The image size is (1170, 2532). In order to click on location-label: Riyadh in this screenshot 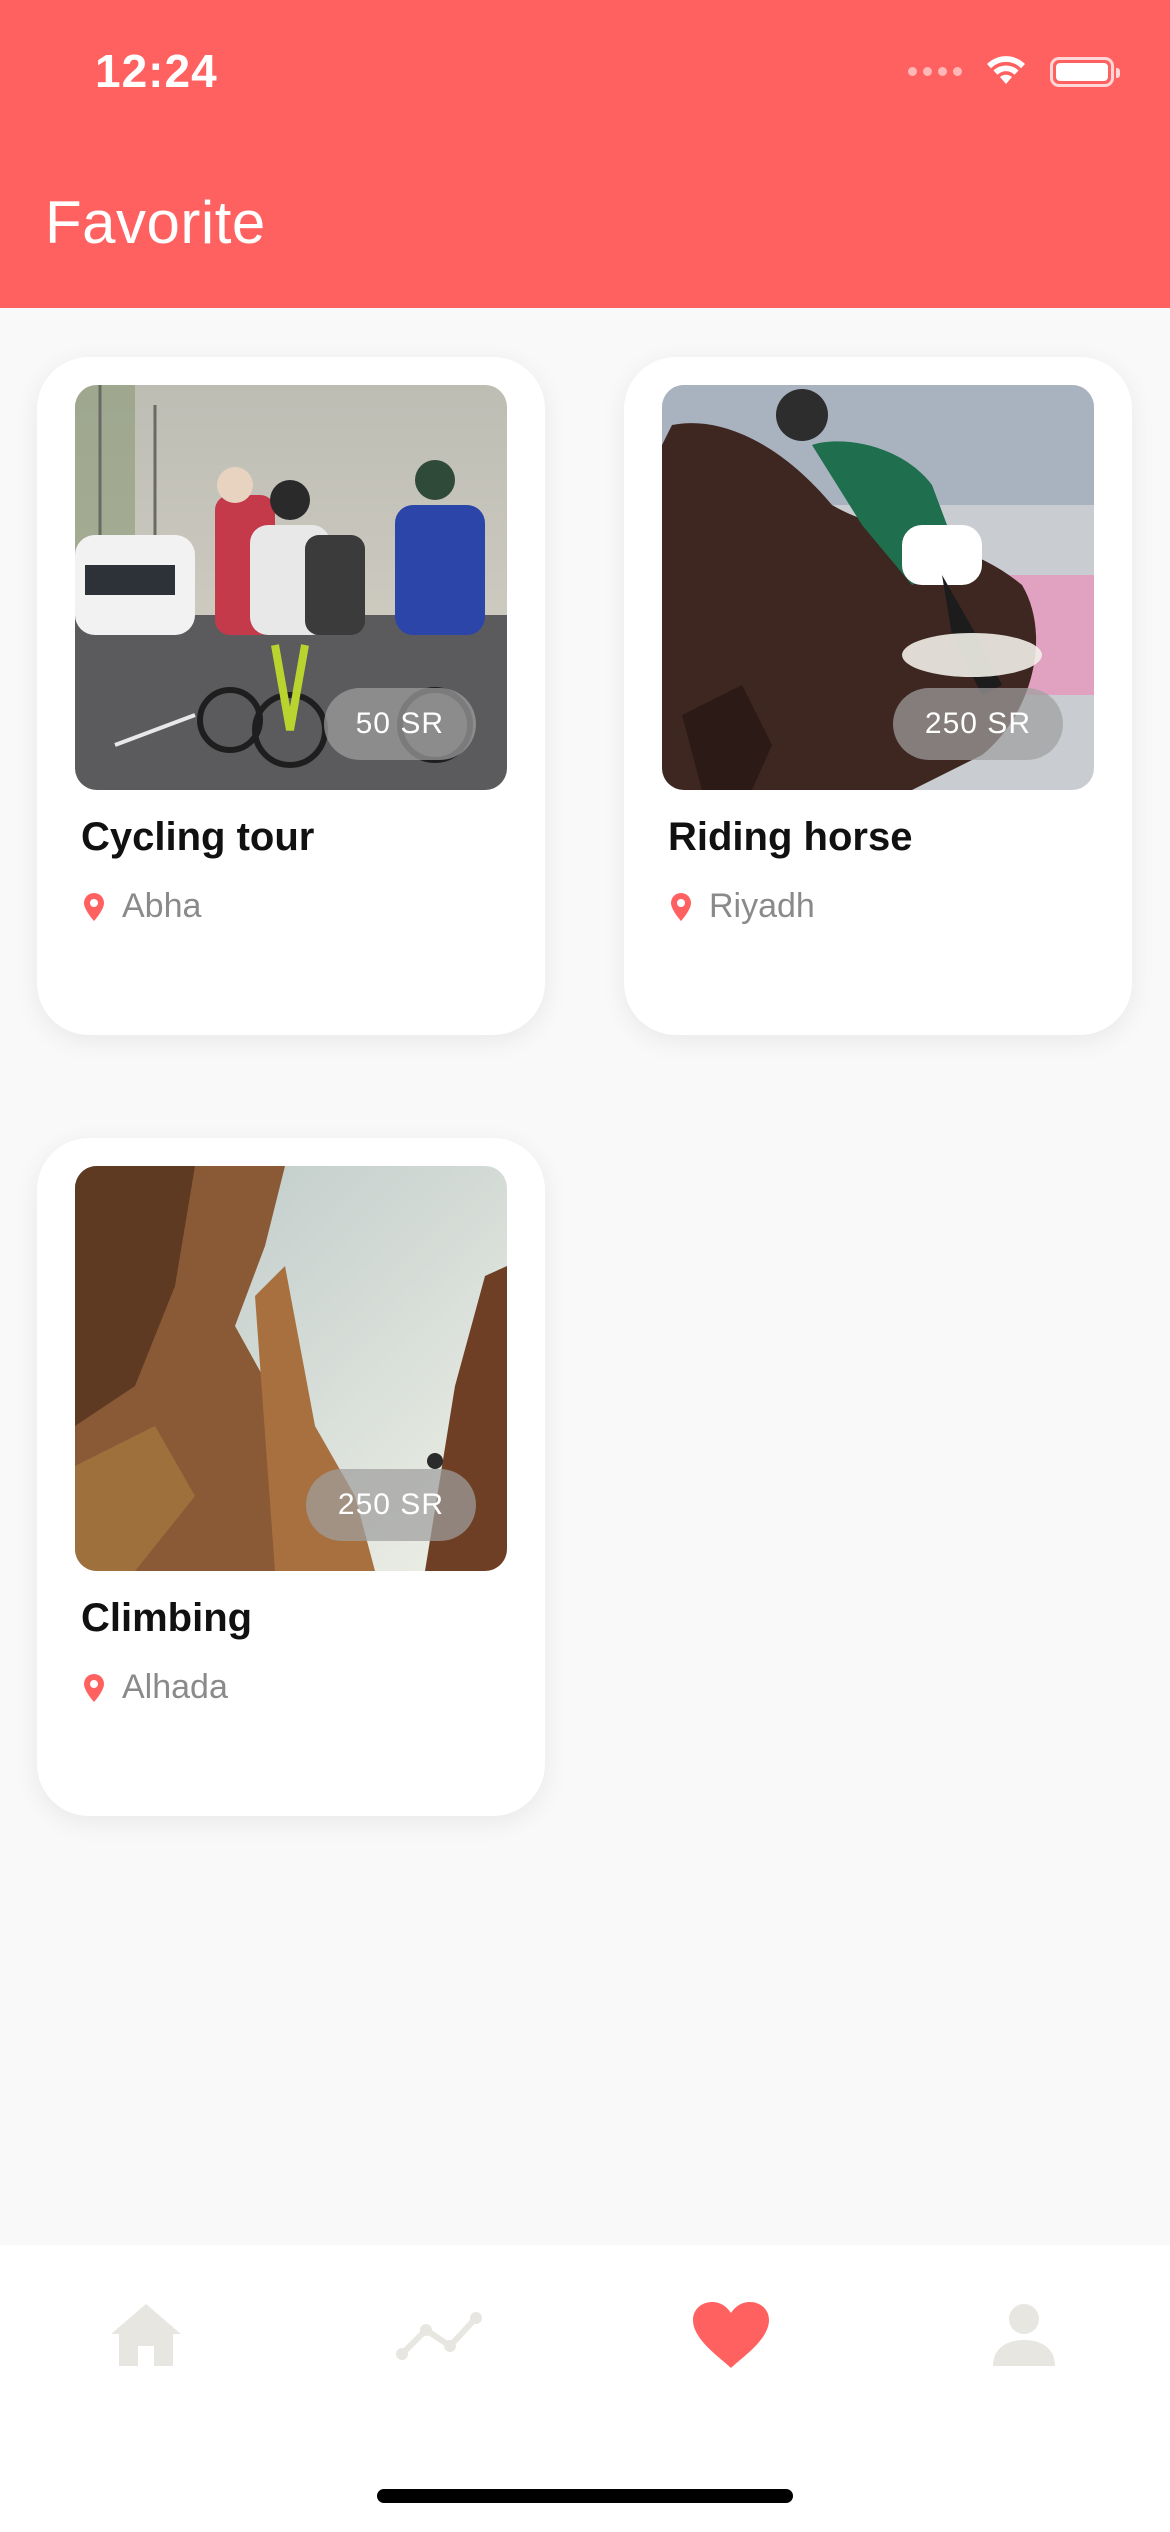, I will do `click(762, 906)`.